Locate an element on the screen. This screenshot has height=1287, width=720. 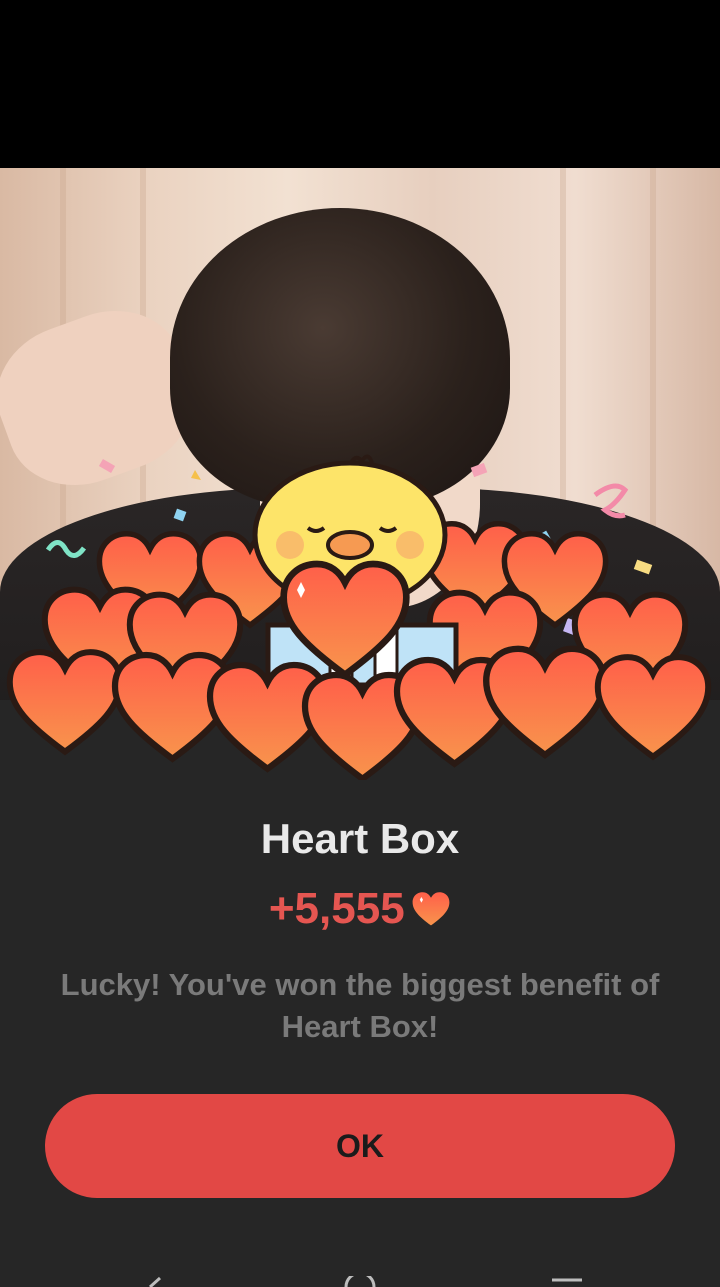
home-icon is located at coordinates (360, 1281).